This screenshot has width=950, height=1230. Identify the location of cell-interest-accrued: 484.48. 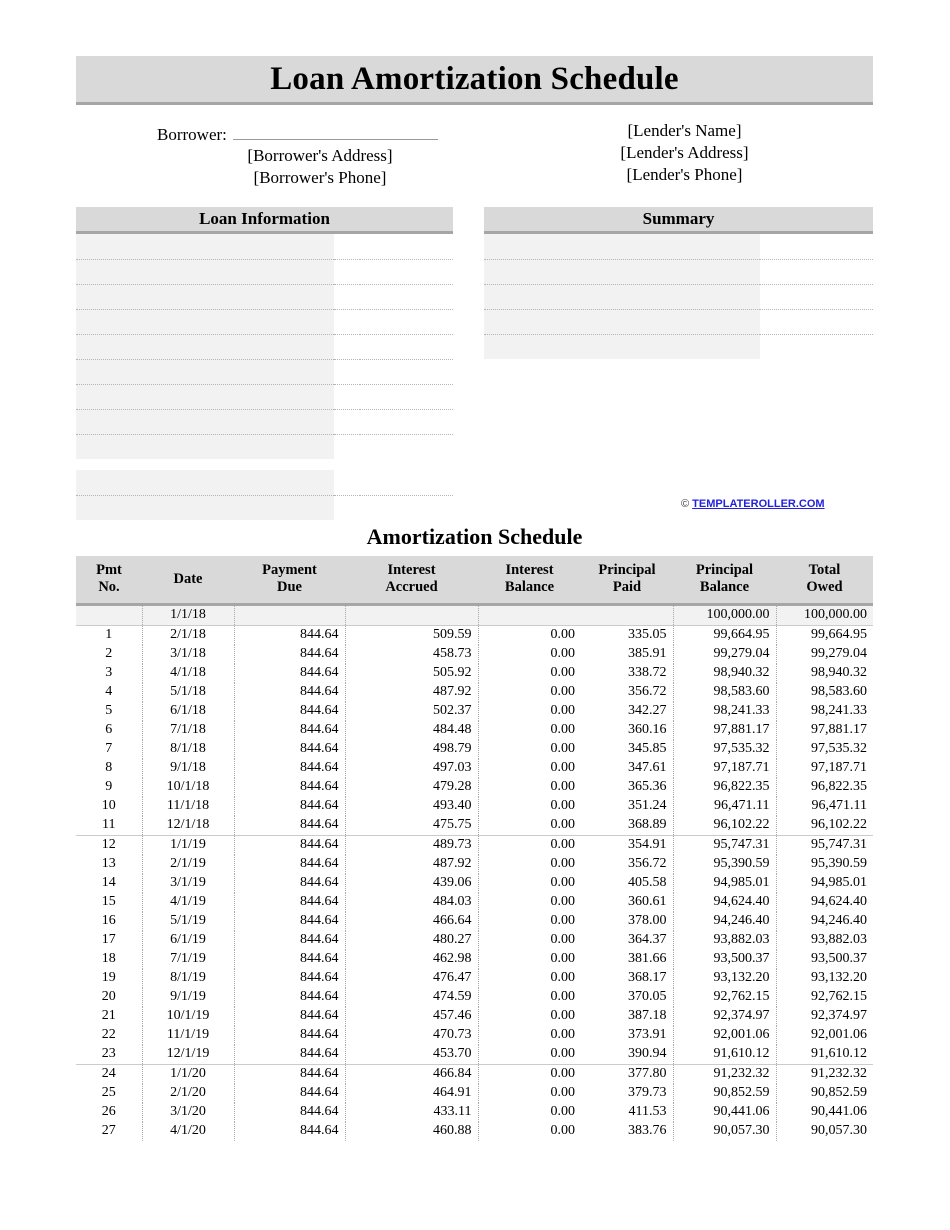
(412, 730).